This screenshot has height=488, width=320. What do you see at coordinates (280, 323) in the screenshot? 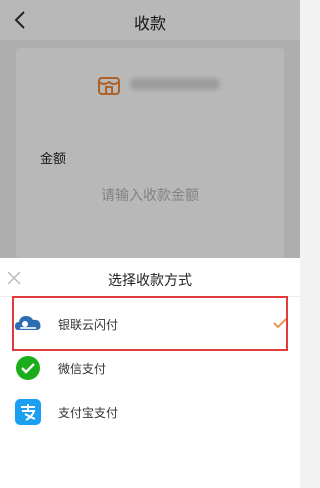
I see `checkmark-icon` at bounding box center [280, 323].